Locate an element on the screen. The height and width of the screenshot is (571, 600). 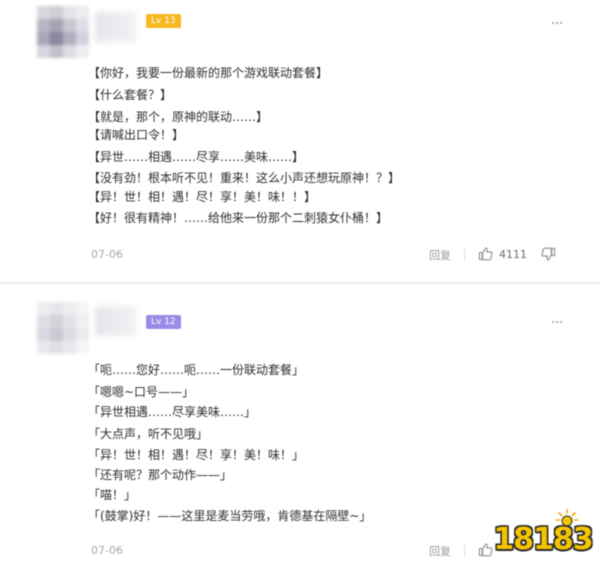
level-badge: Lv 13 is located at coordinates (163, 21).